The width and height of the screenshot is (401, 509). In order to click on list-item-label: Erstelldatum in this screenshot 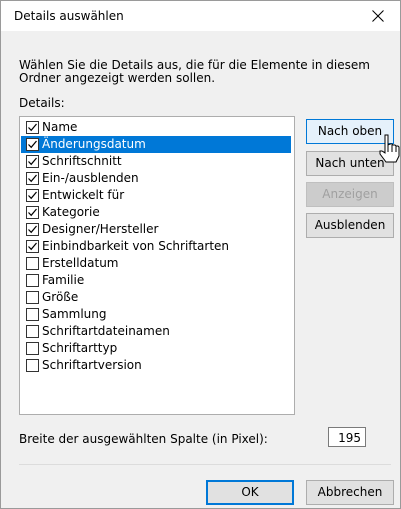, I will do `click(80, 263)`.